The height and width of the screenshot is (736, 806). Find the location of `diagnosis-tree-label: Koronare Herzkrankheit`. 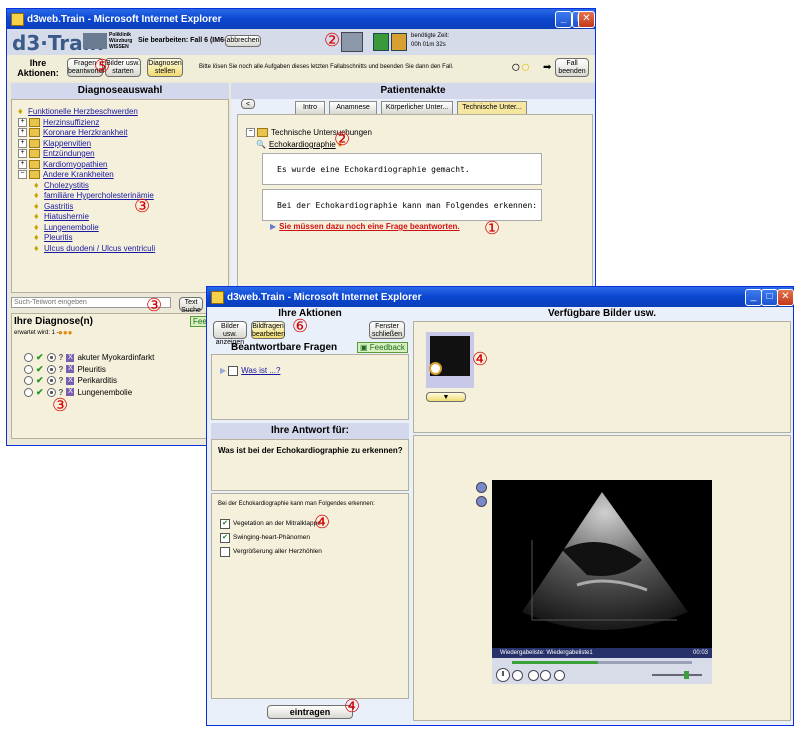

diagnosis-tree-label: Koronare Herzkrankheit is located at coordinates (85, 132).